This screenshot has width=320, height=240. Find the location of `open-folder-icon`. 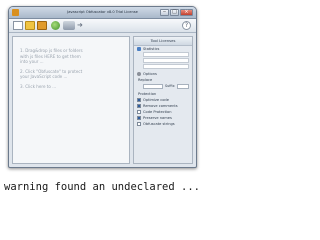

open-folder-icon is located at coordinates (30, 25).